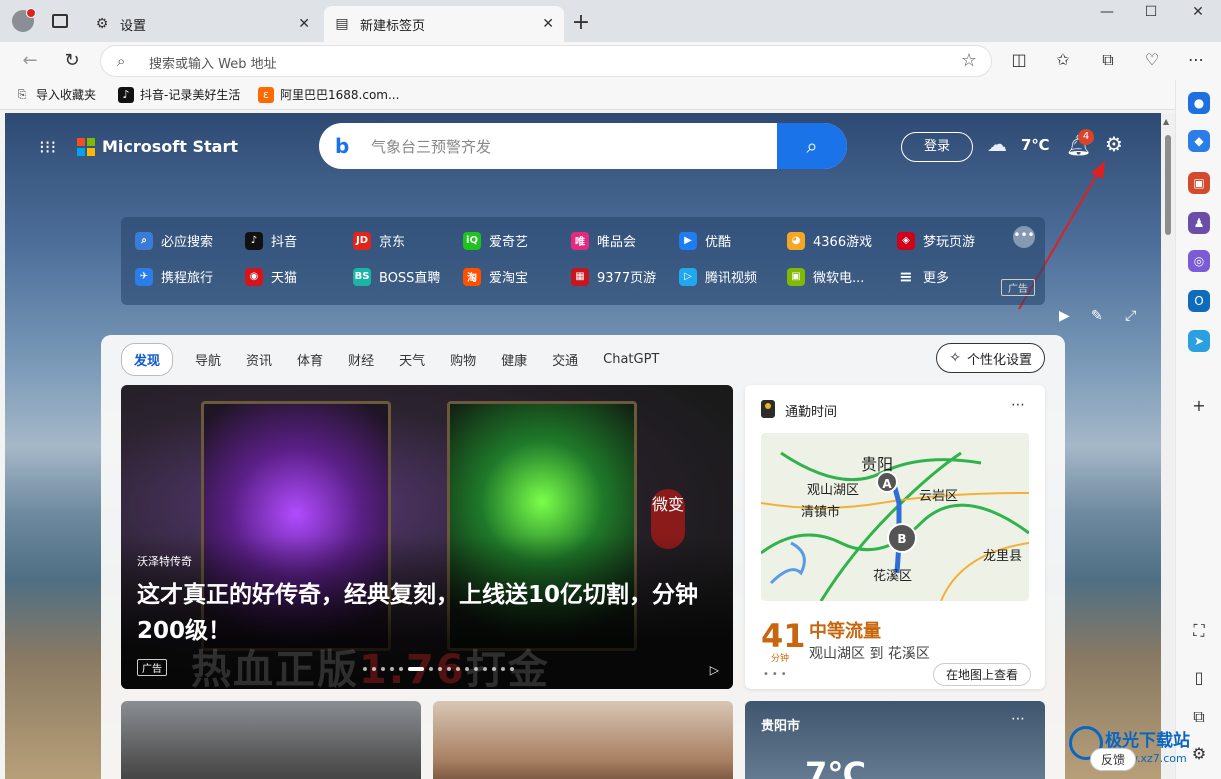  Describe the element at coordinates (895, 517) in the screenshot. I see `traffic-map: 贵阳 观山湖区 清镇市 云岩区 龙里县 花溪区 A B` at that location.